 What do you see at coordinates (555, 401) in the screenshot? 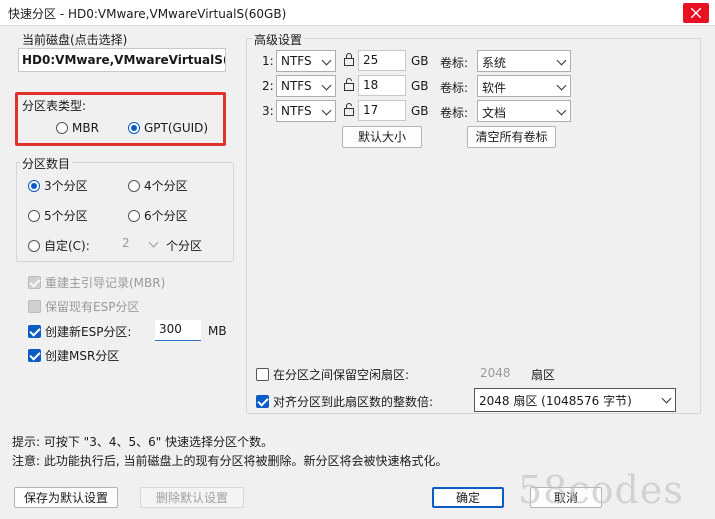
I see `align-sectors-value: 2048 扇区 (1048576 字节)` at bounding box center [555, 401].